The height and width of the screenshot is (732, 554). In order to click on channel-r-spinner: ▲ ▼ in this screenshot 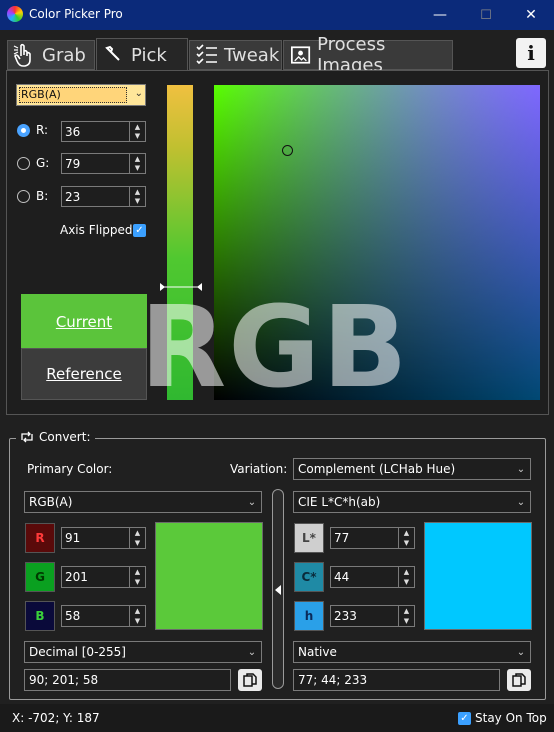, I will do `click(137, 131)`.